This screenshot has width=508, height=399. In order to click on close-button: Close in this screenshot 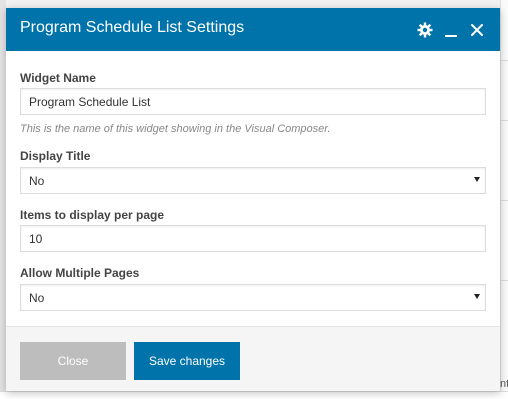, I will do `click(73, 361)`.